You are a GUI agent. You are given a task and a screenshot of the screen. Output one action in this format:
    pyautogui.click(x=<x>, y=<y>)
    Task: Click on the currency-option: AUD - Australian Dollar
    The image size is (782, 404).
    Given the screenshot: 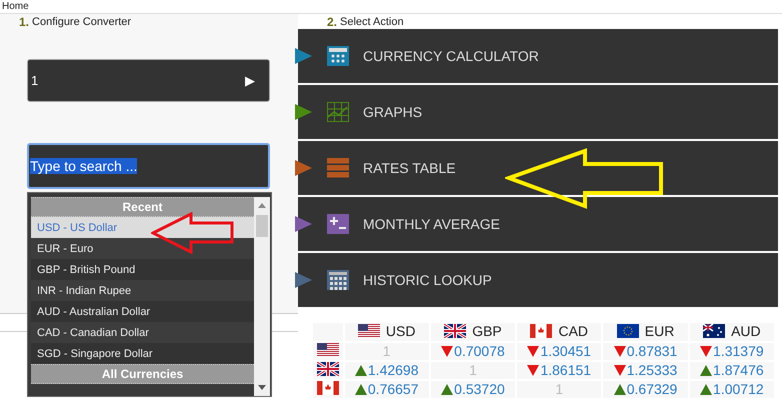 What is the action you would take?
    pyautogui.click(x=142, y=311)
    